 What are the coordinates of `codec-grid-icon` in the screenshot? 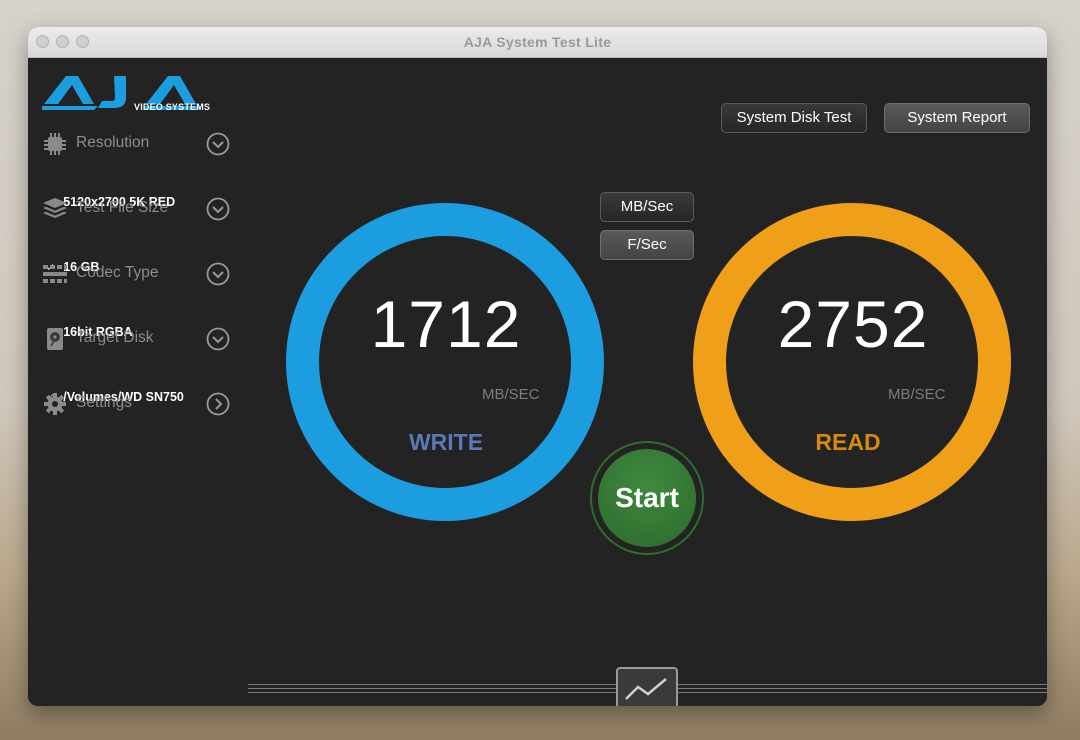 It's located at (55, 274).